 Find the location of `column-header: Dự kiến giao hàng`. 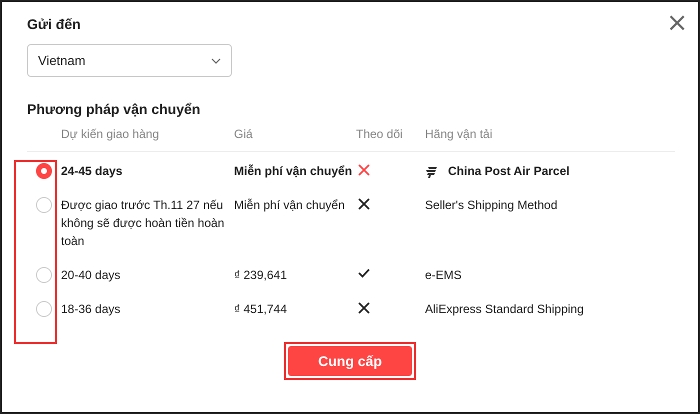

column-header: Dự kiến giao hàng is located at coordinates (110, 134).